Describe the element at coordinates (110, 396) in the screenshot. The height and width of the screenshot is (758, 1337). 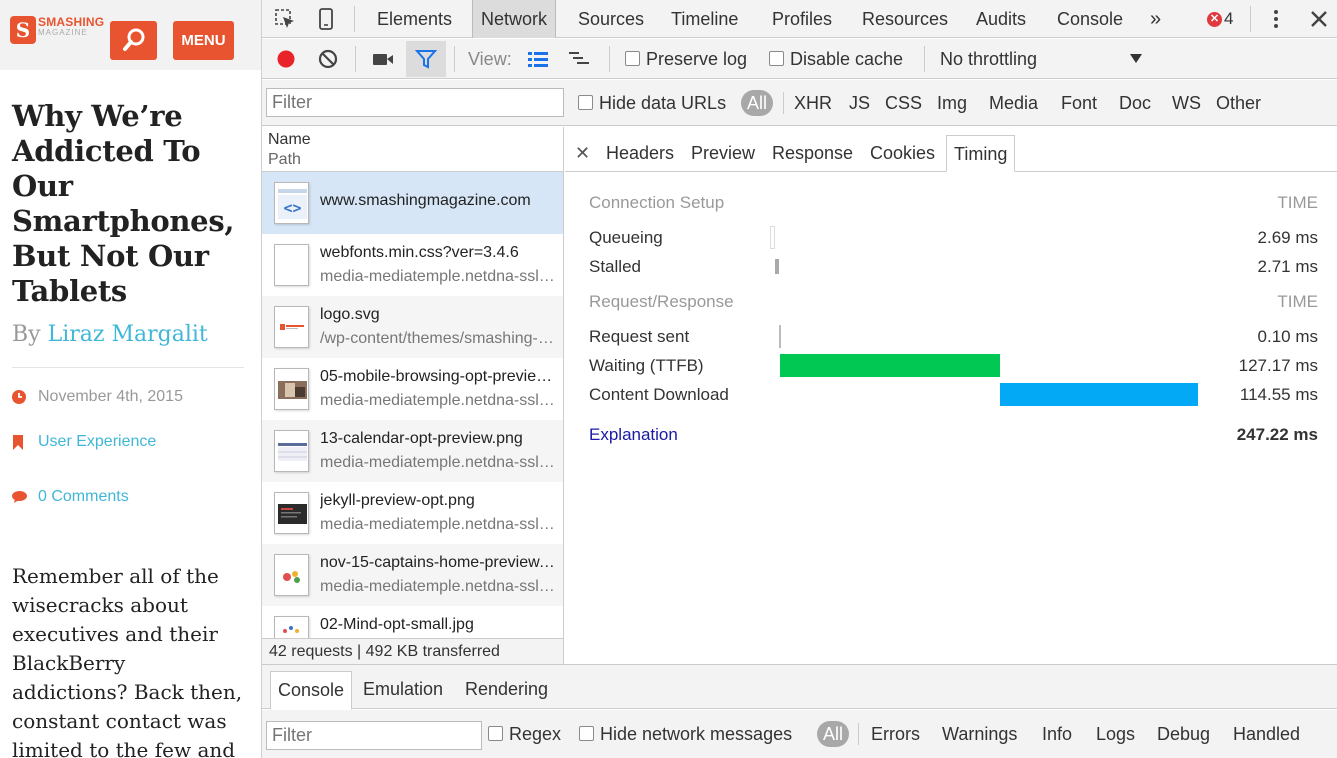
I see `date-text: November 4th, 2015` at that location.